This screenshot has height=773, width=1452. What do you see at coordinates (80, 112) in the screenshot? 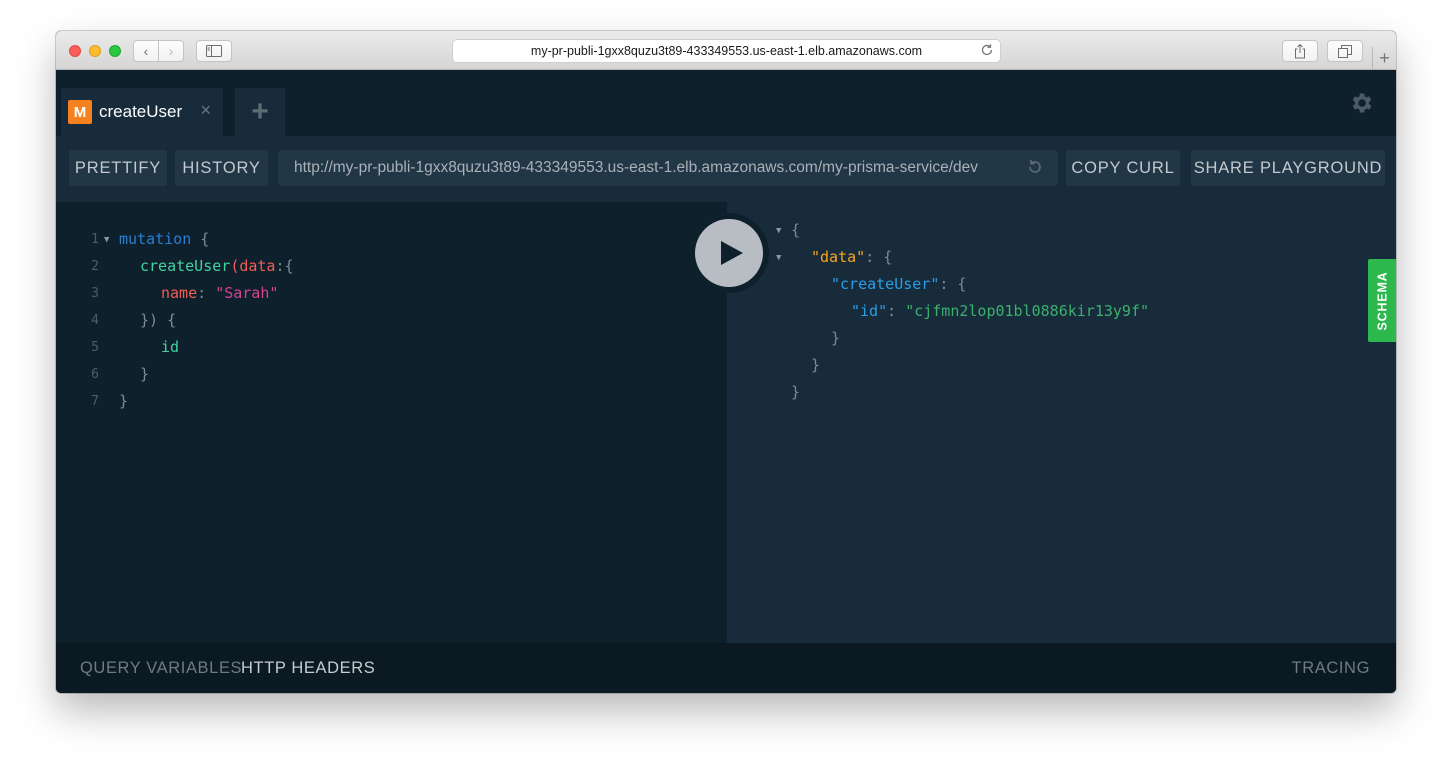
I see `mutation-badge: M` at bounding box center [80, 112].